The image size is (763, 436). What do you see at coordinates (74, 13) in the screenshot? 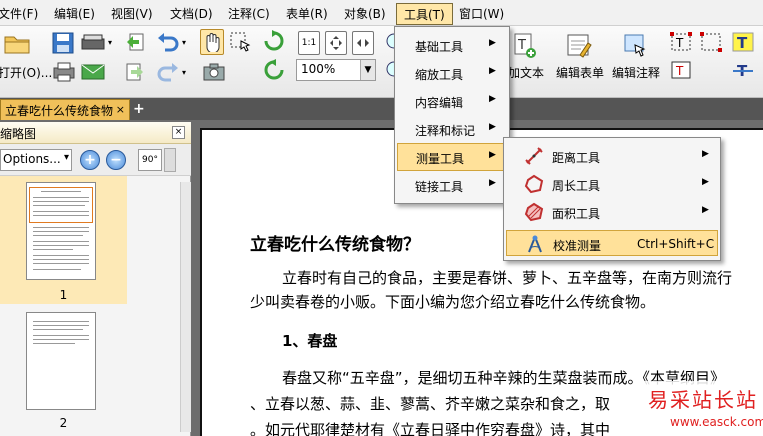
I see `menu-edit: 编辑(E)` at bounding box center [74, 13].